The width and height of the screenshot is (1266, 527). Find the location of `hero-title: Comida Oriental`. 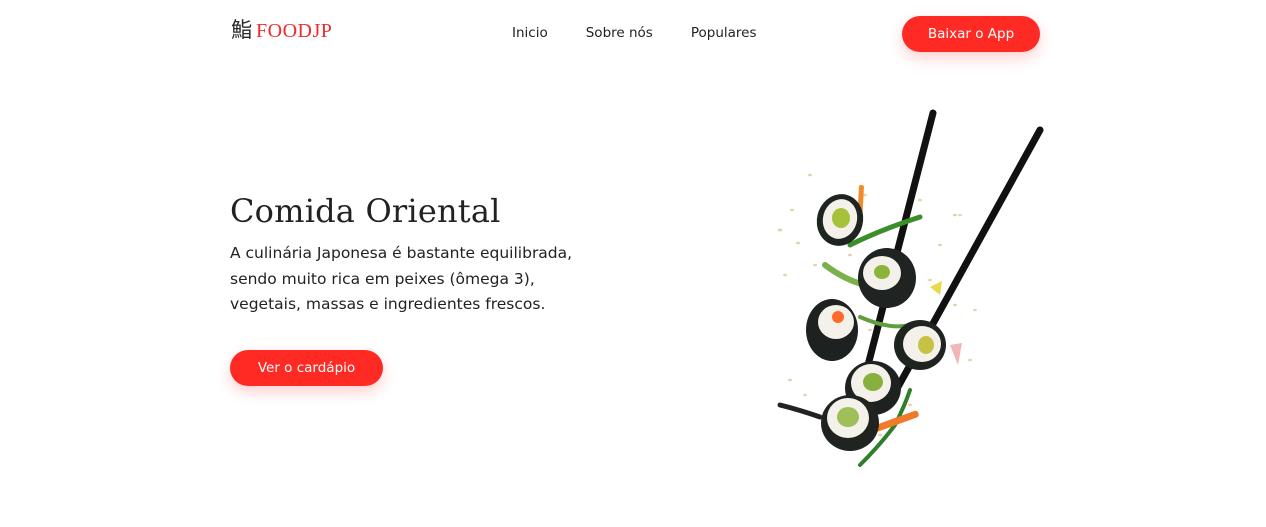

hero-title: Comida Oriental is located at coordinates (365, 211).